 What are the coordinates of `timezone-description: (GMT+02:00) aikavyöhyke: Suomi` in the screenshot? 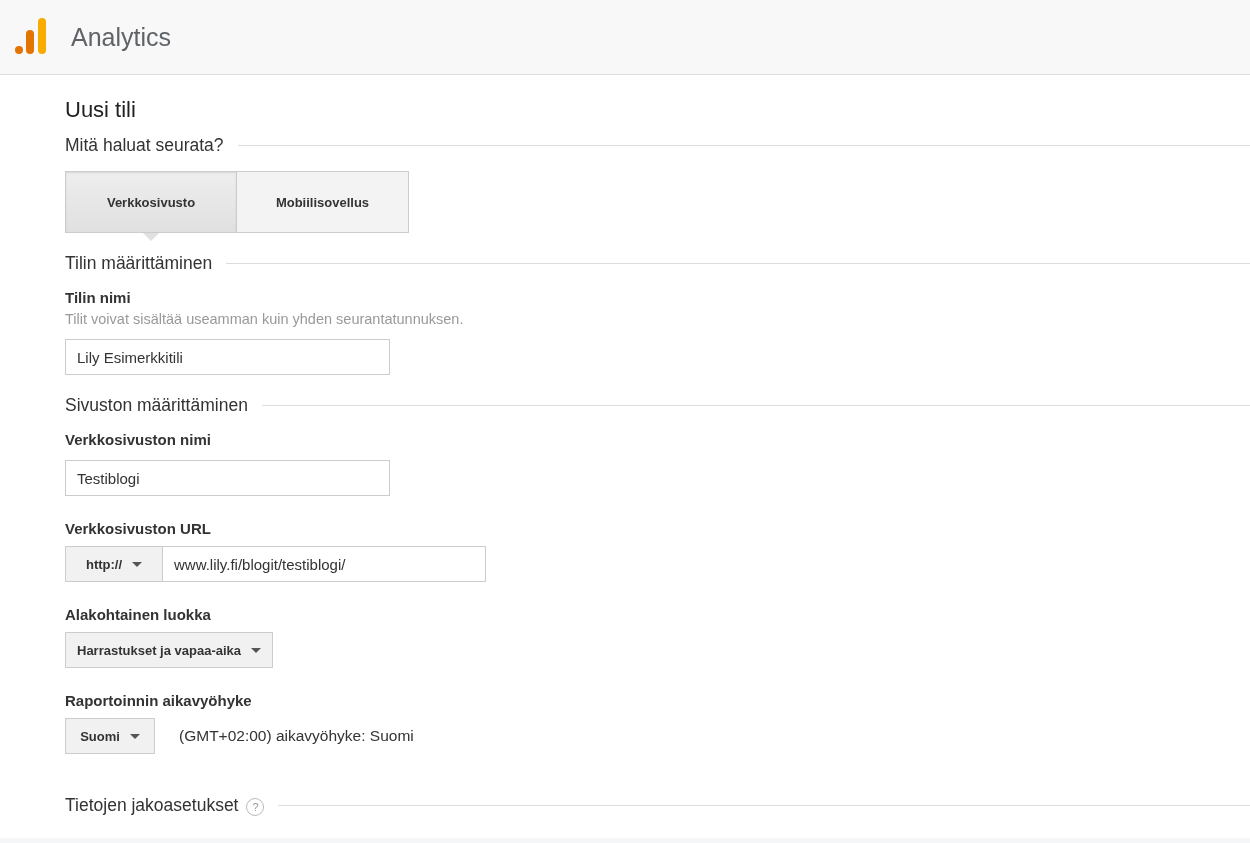 It's located at (296, 736).